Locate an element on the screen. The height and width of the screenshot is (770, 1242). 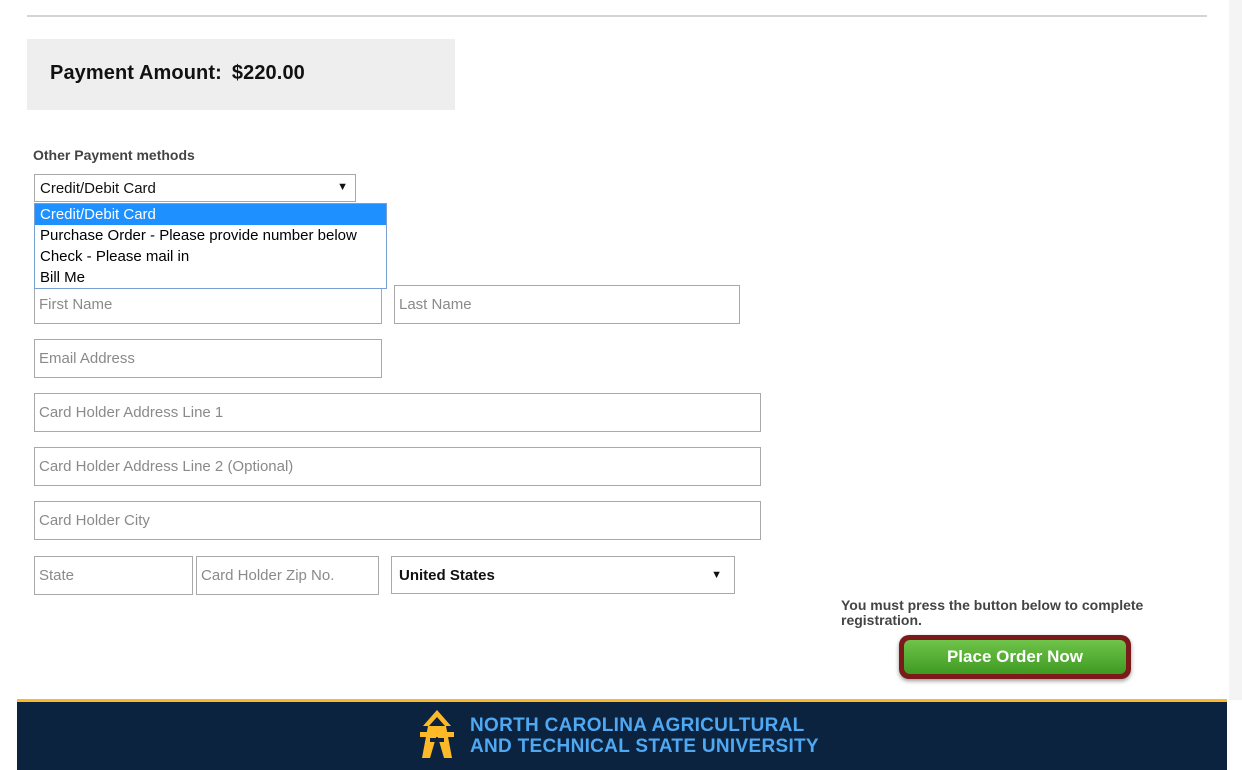
address-line2-field is located at coordinates (397, 466).